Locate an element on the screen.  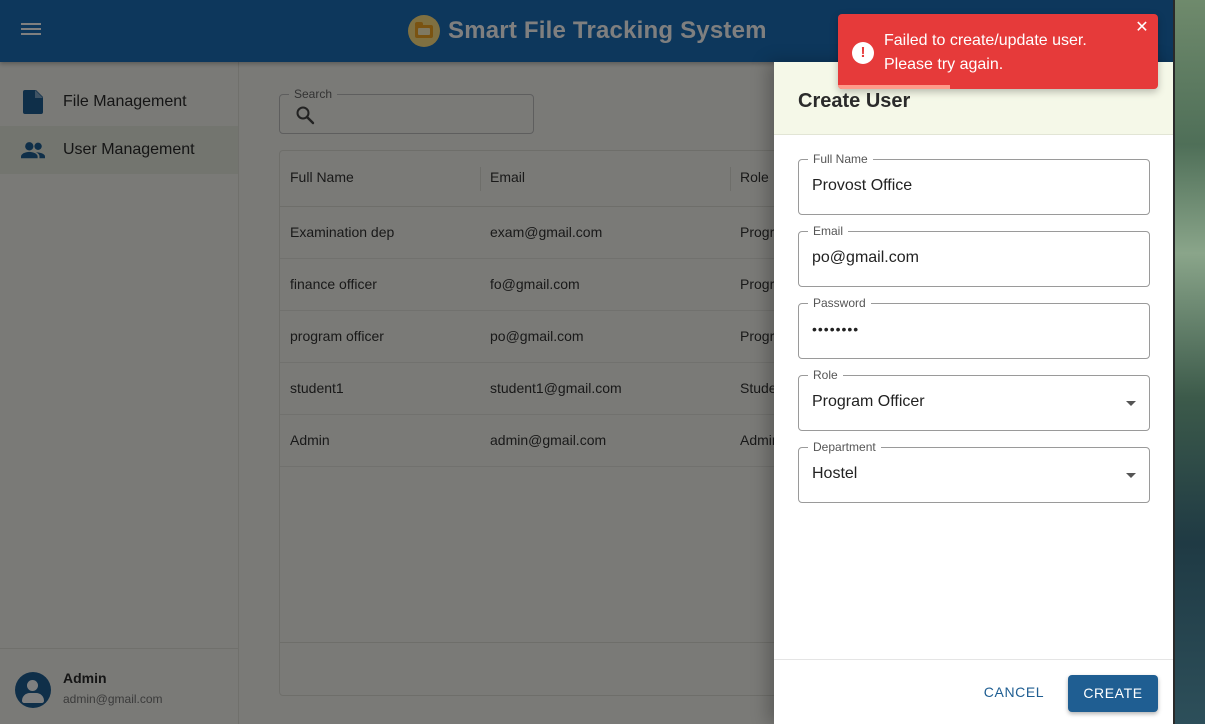
drawer-title: Create User is located at coordinates (854, 101).